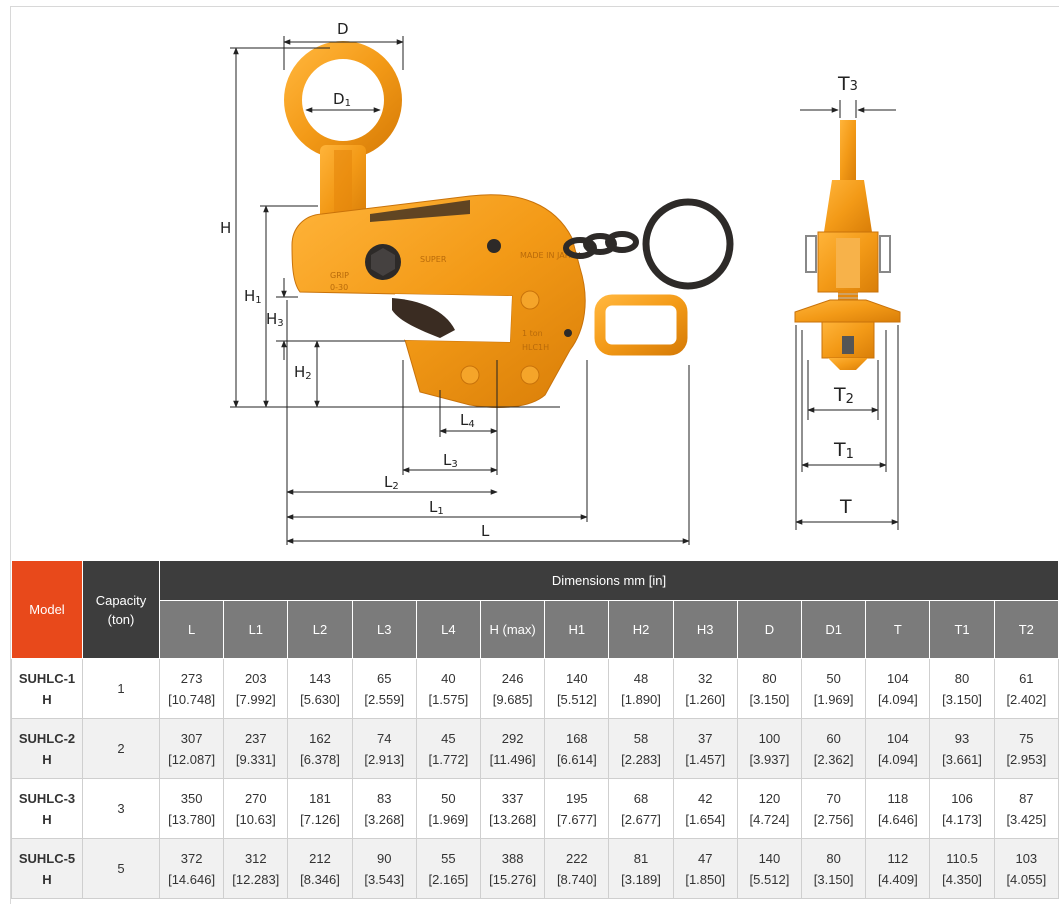 Image resolution: width=1059 pixels, height=904 pixels. Describe the element at coordinates (641, 819) in the screenshot. I see `inch-value: [2.677]` at that location.